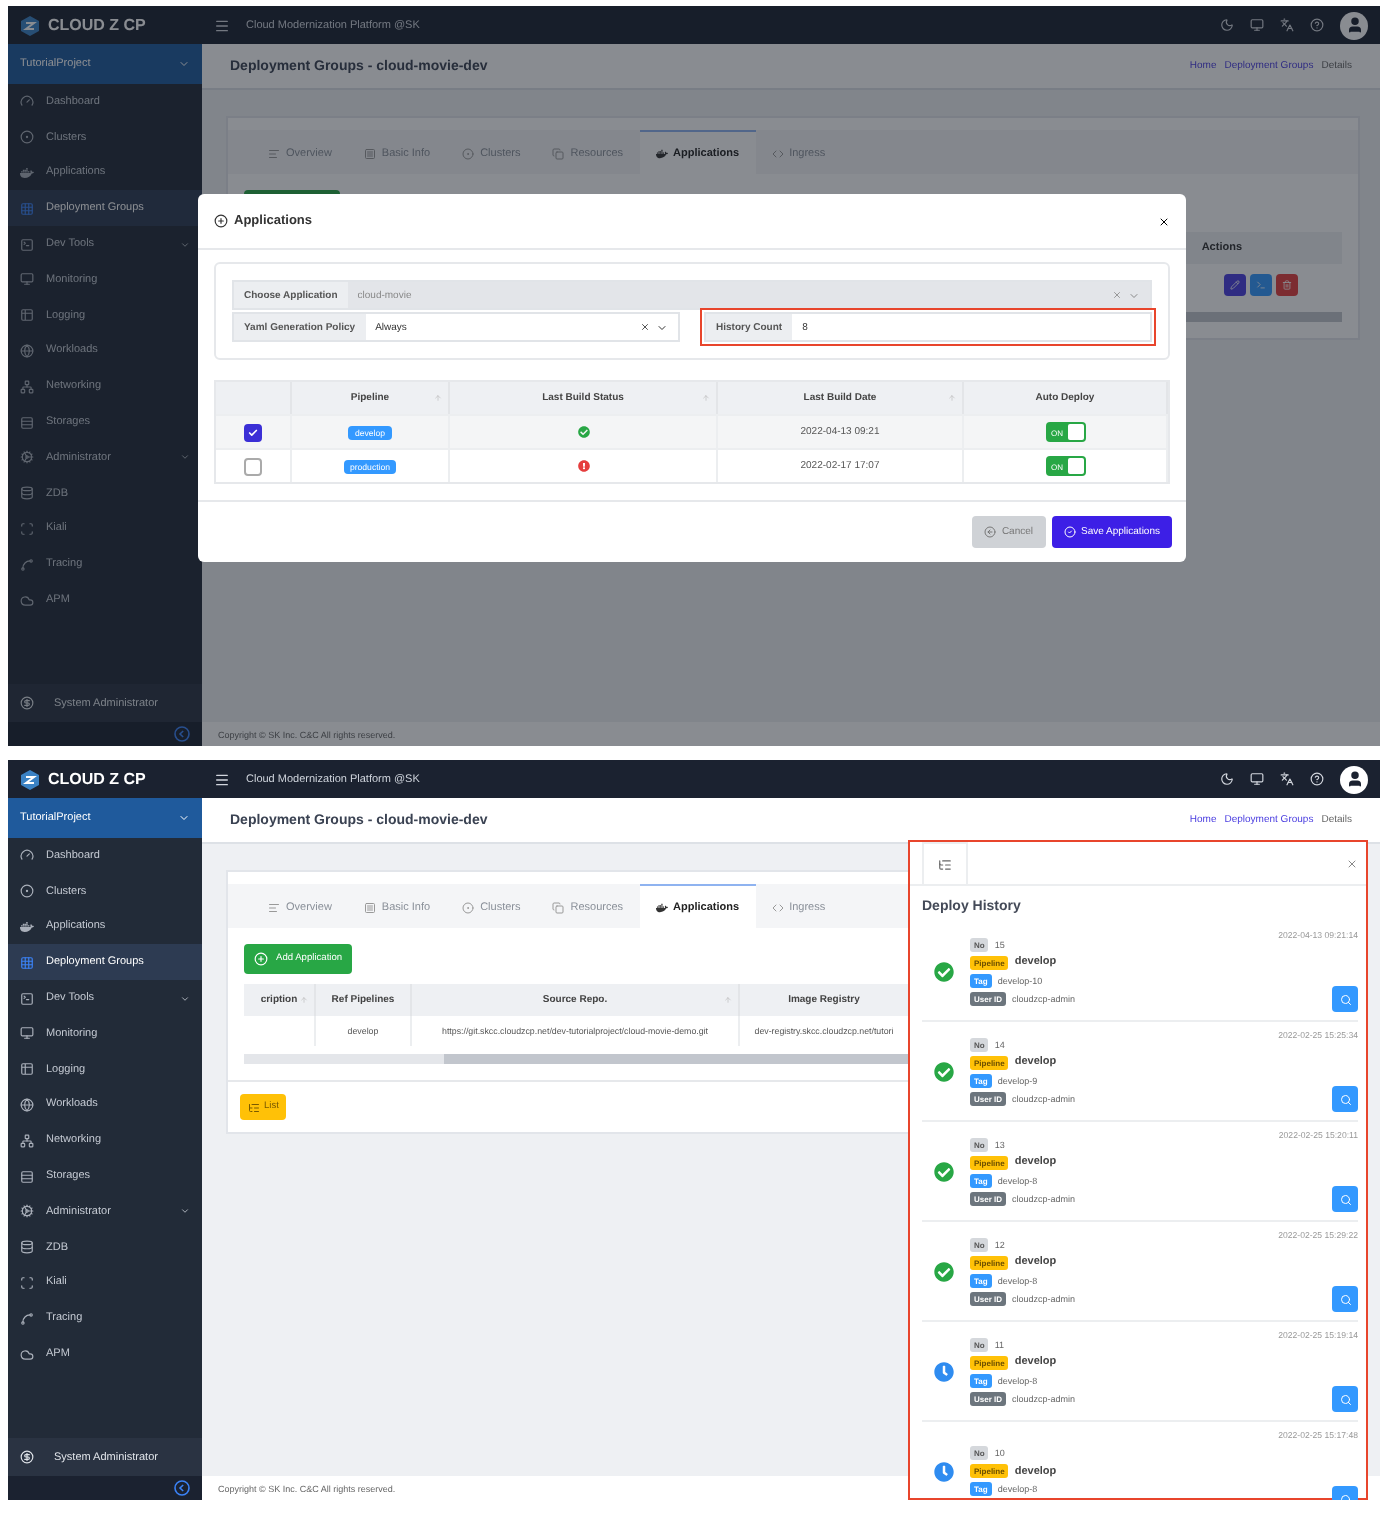  Describe the element at coordinates (1227, 779) in the screenshot. I see `moon-icon` at that location.